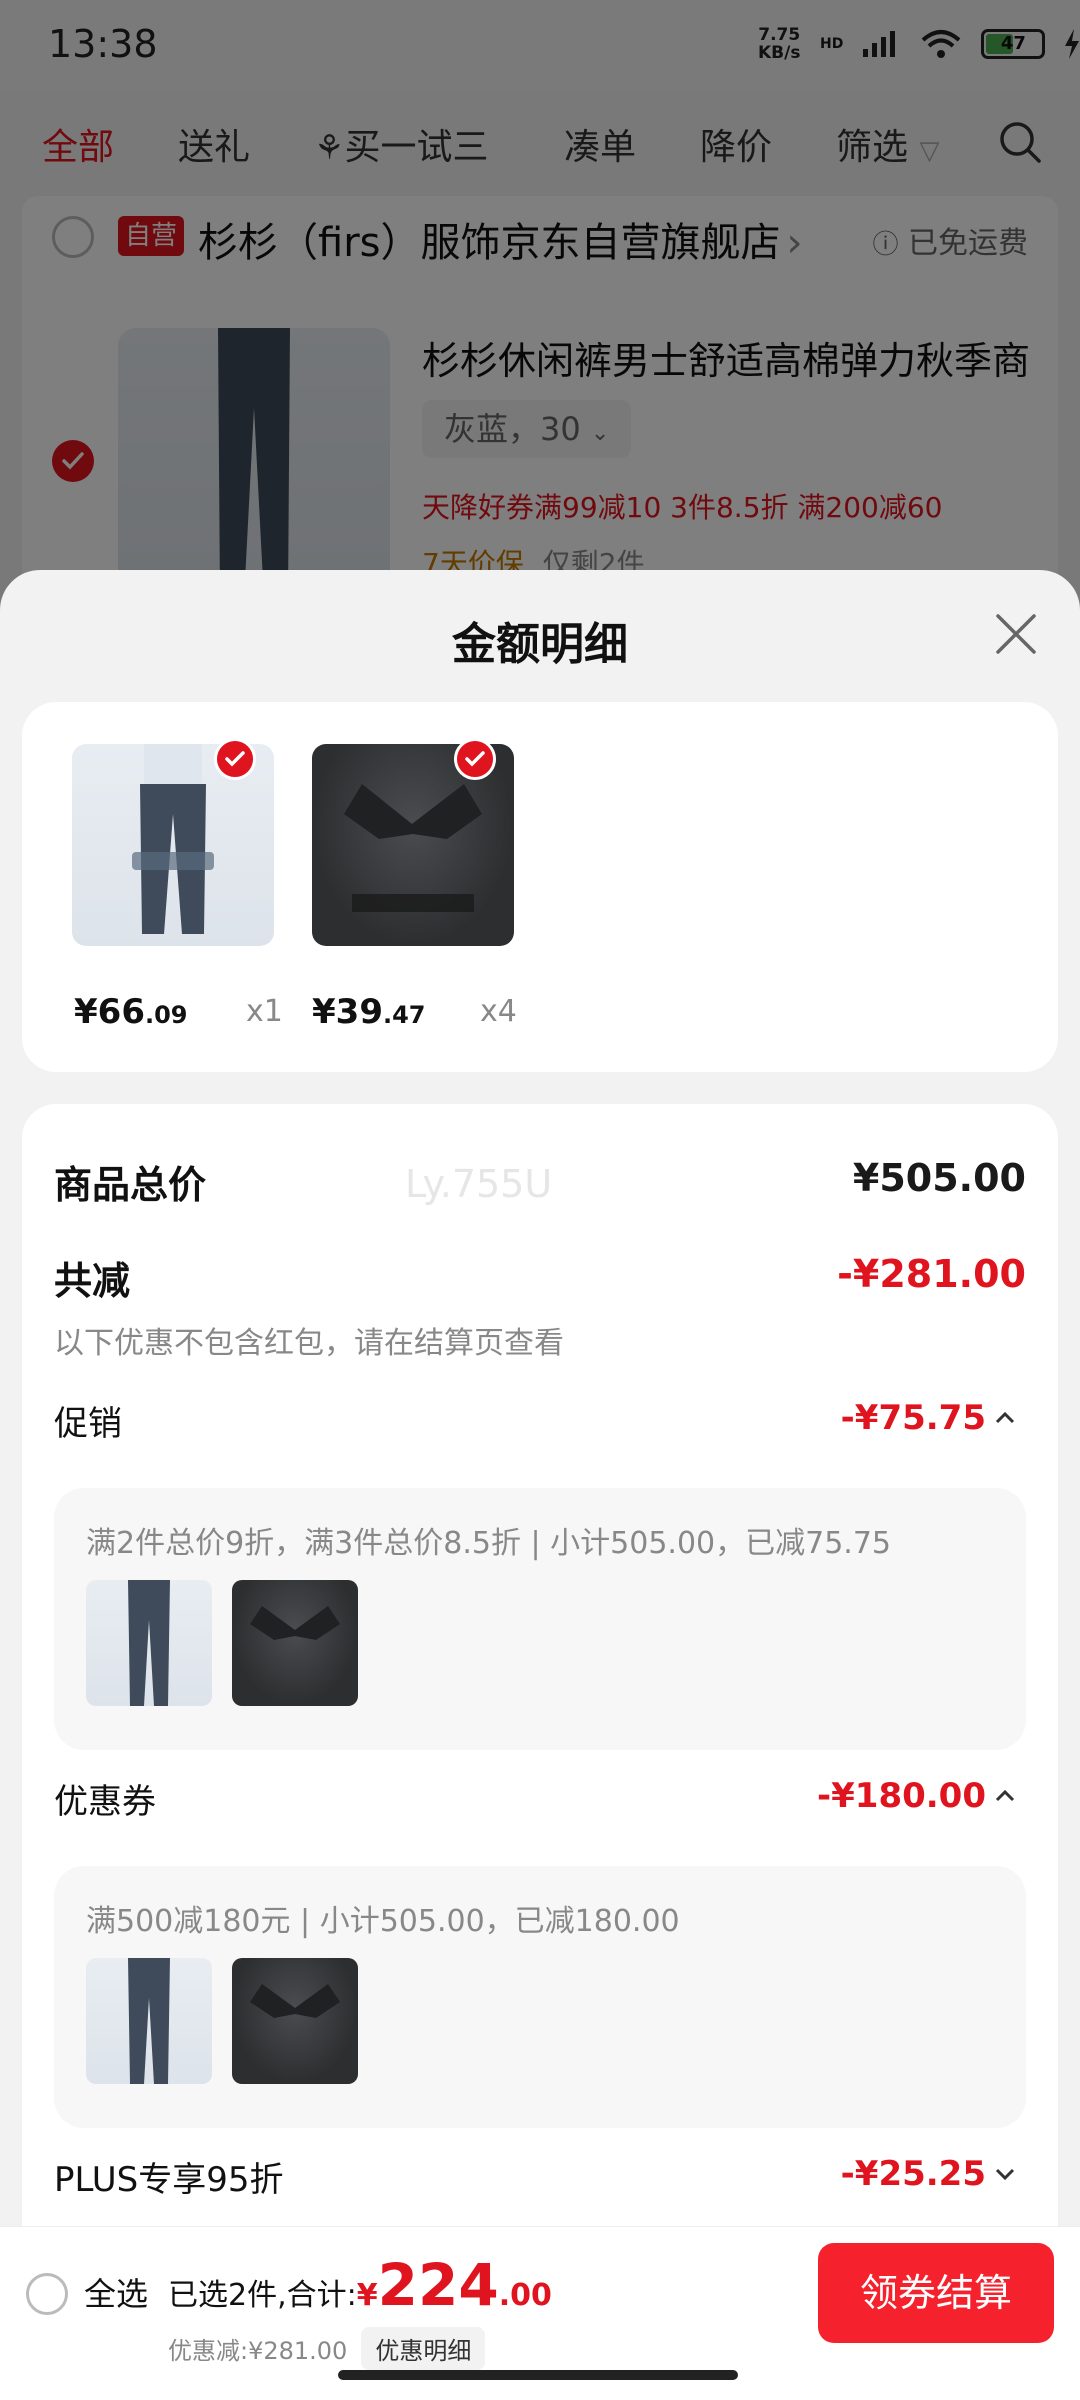  I want to click on chevron-down-icon, so click(1005, 2174).